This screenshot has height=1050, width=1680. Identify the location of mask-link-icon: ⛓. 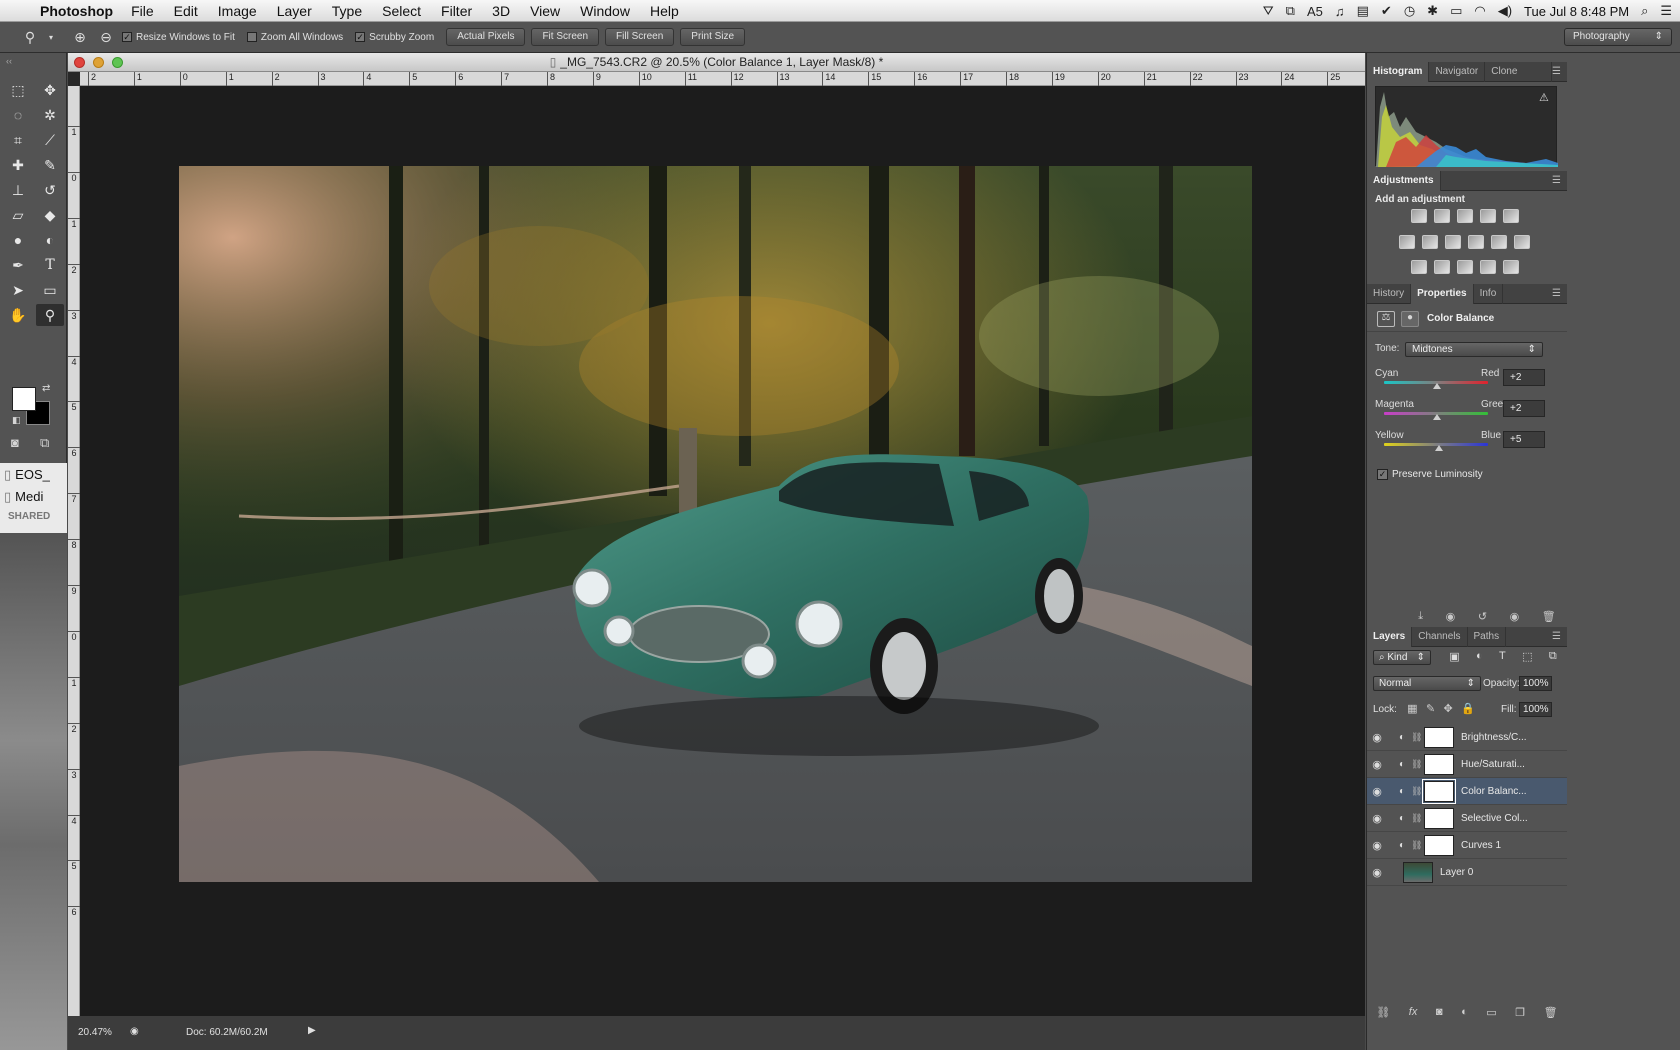
(1416, 764).